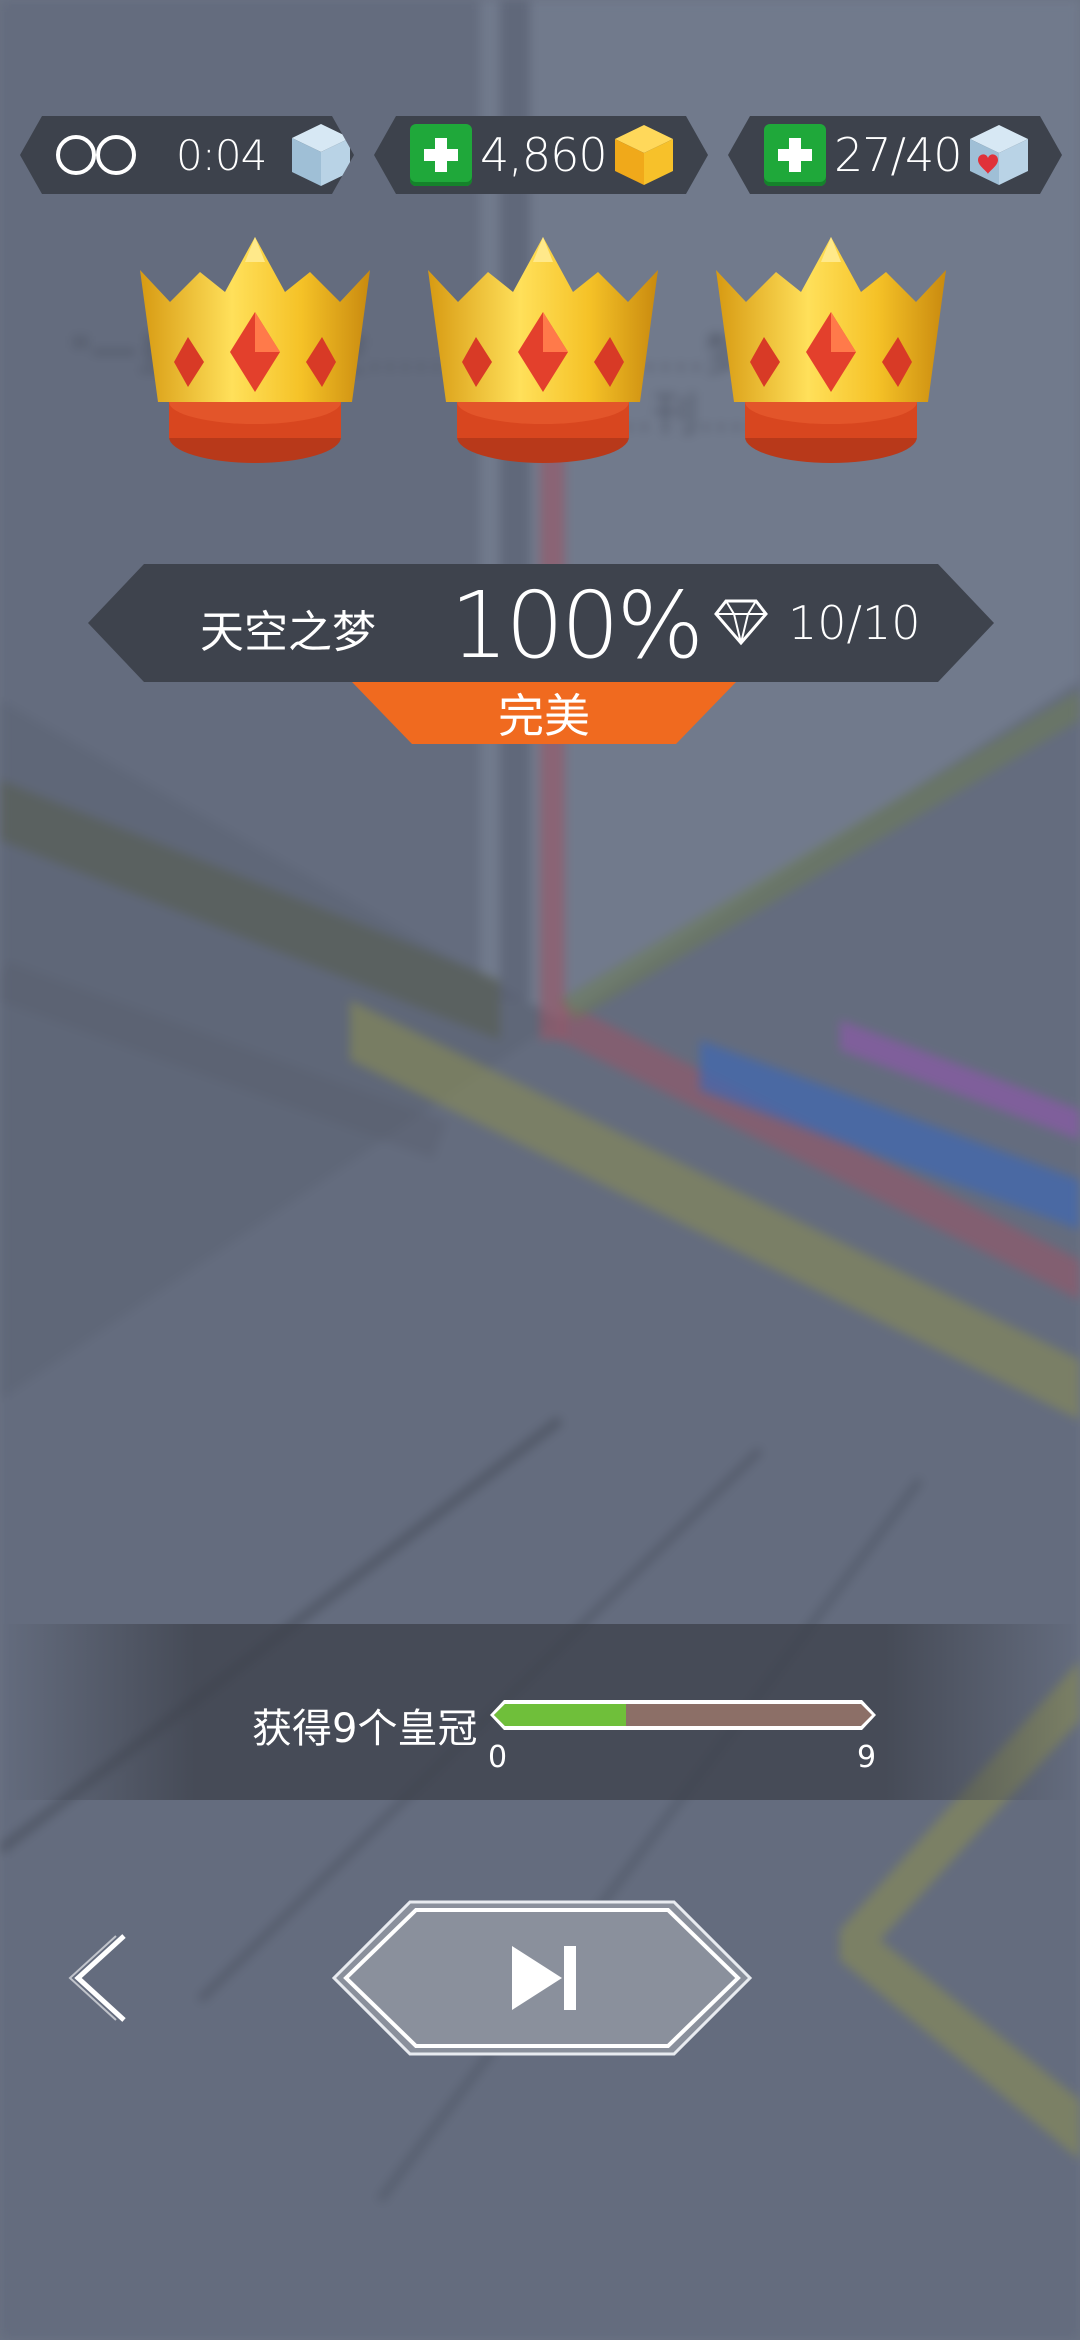  Describe the element at coordinates (221, 155) in the screenshot. I see `timer-value: 0:04` at that location.